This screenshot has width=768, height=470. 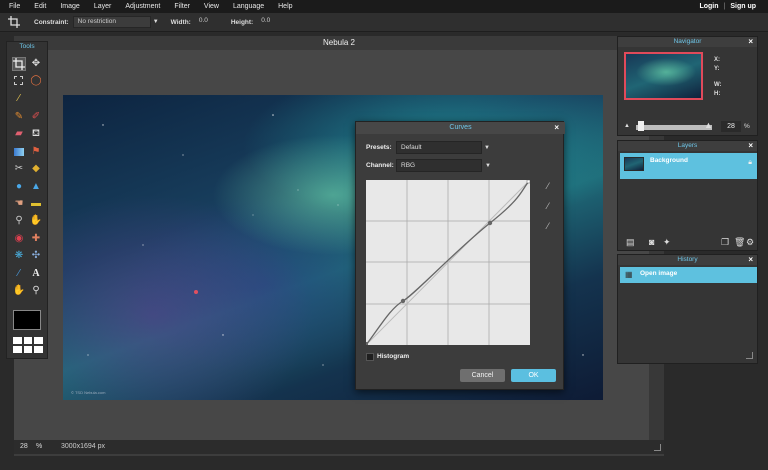 What do you see at coordinates (743, 6) in the screenshot?
I see `signup-link: Sign up` at bounding box center [743, 6].